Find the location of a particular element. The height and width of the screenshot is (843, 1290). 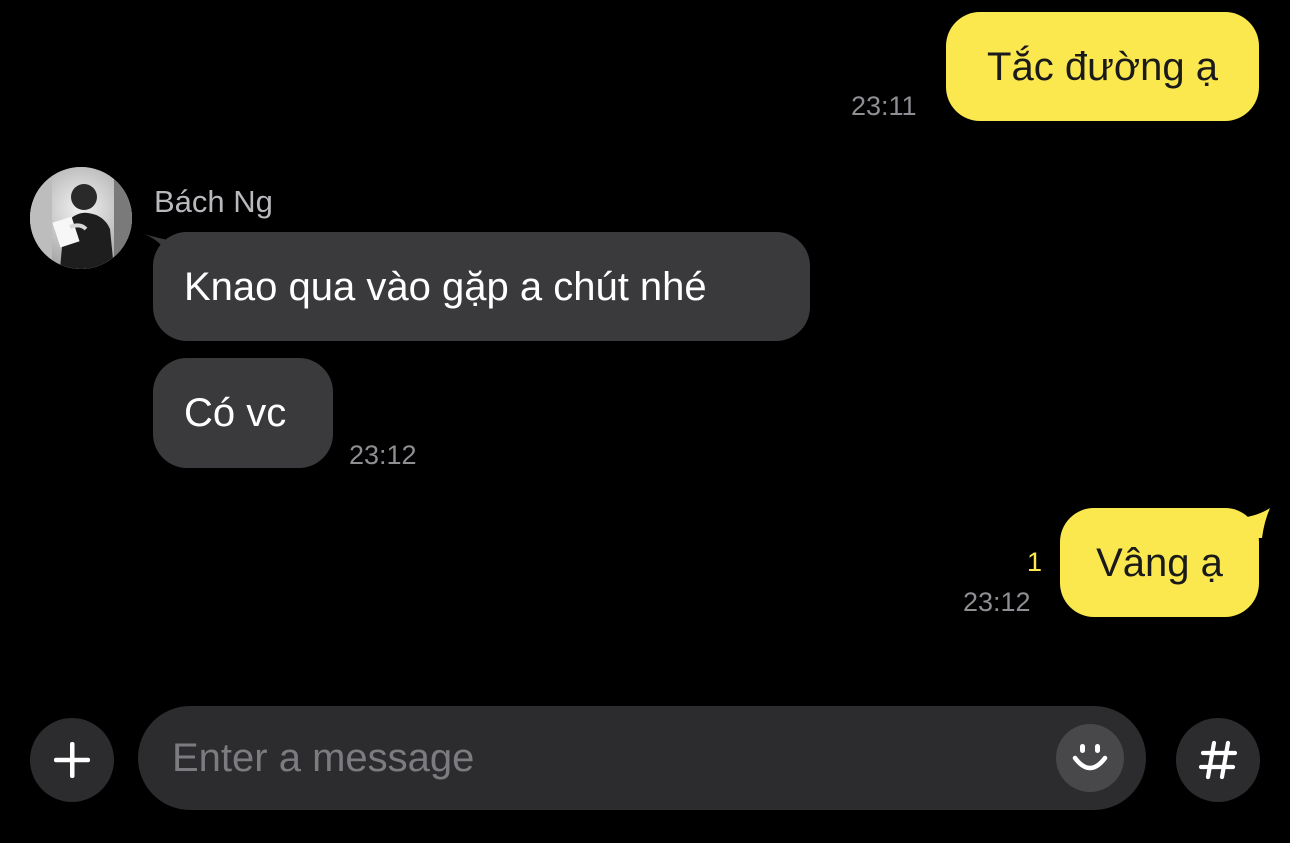

message-text: Vâng ạ is located at coordinates (1159, 562).